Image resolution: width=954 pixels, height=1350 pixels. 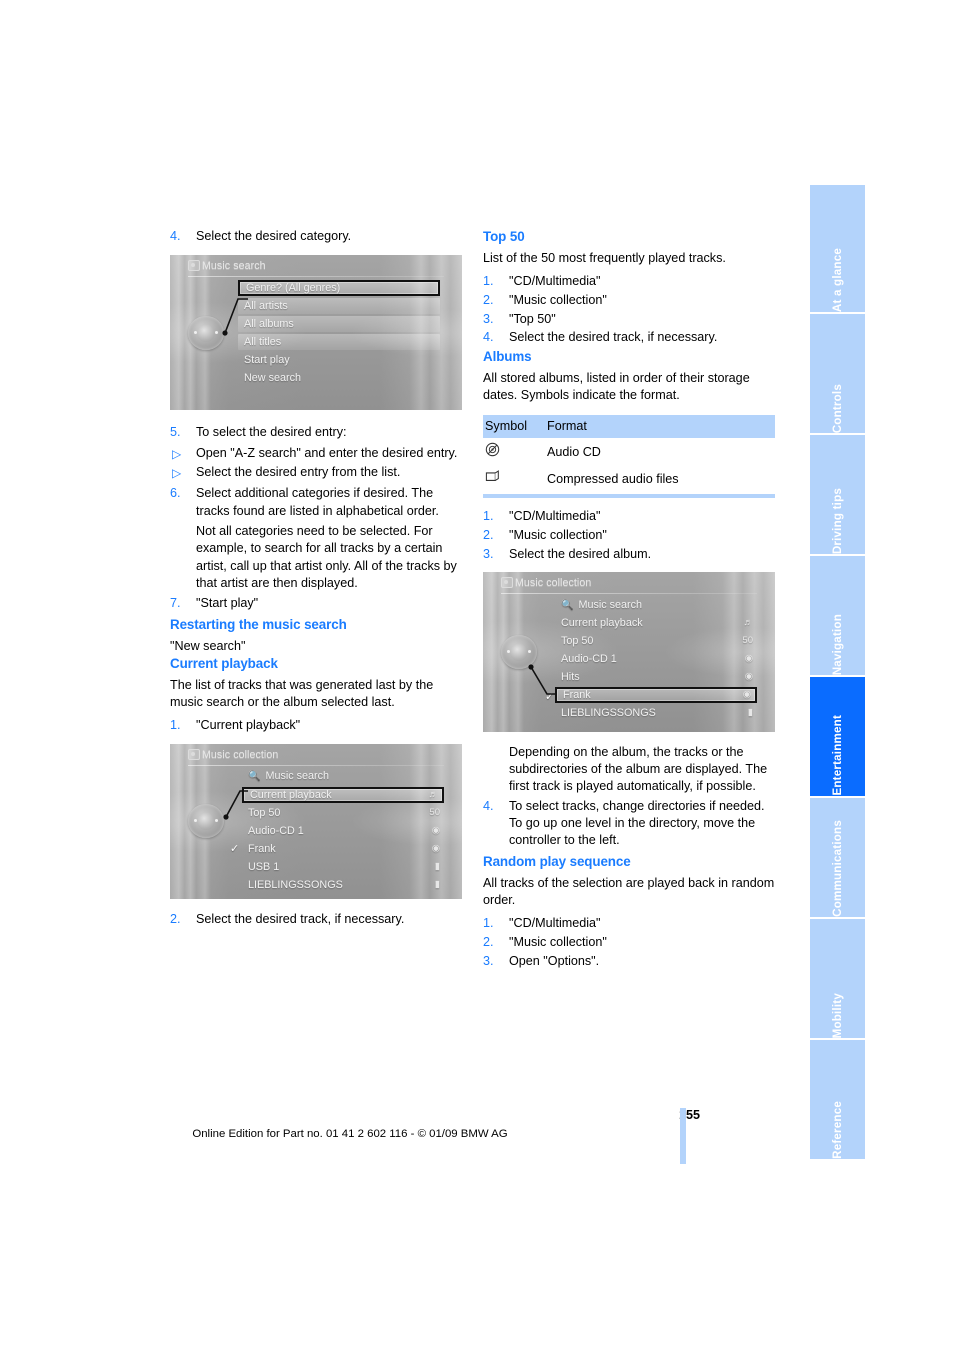 I want to click on menu-item-label: All artists, so click(x=266, y=306).